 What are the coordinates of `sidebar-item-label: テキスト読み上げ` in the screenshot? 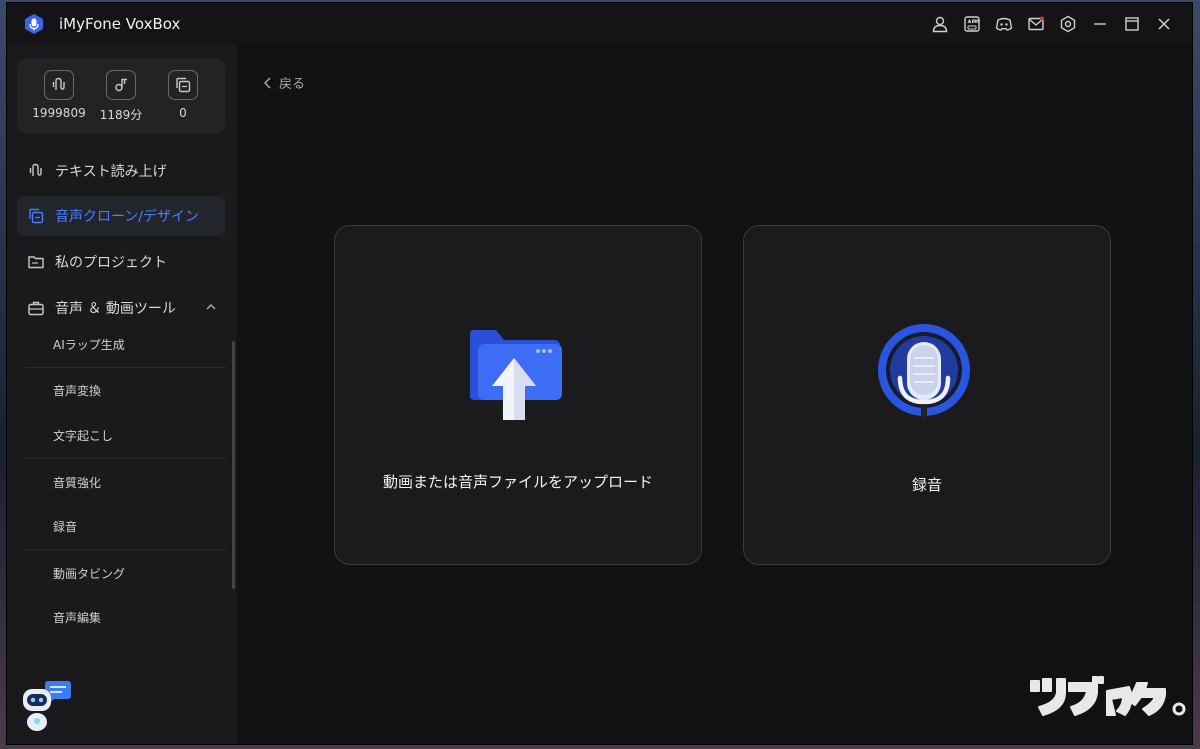 It's located at (111, 172).